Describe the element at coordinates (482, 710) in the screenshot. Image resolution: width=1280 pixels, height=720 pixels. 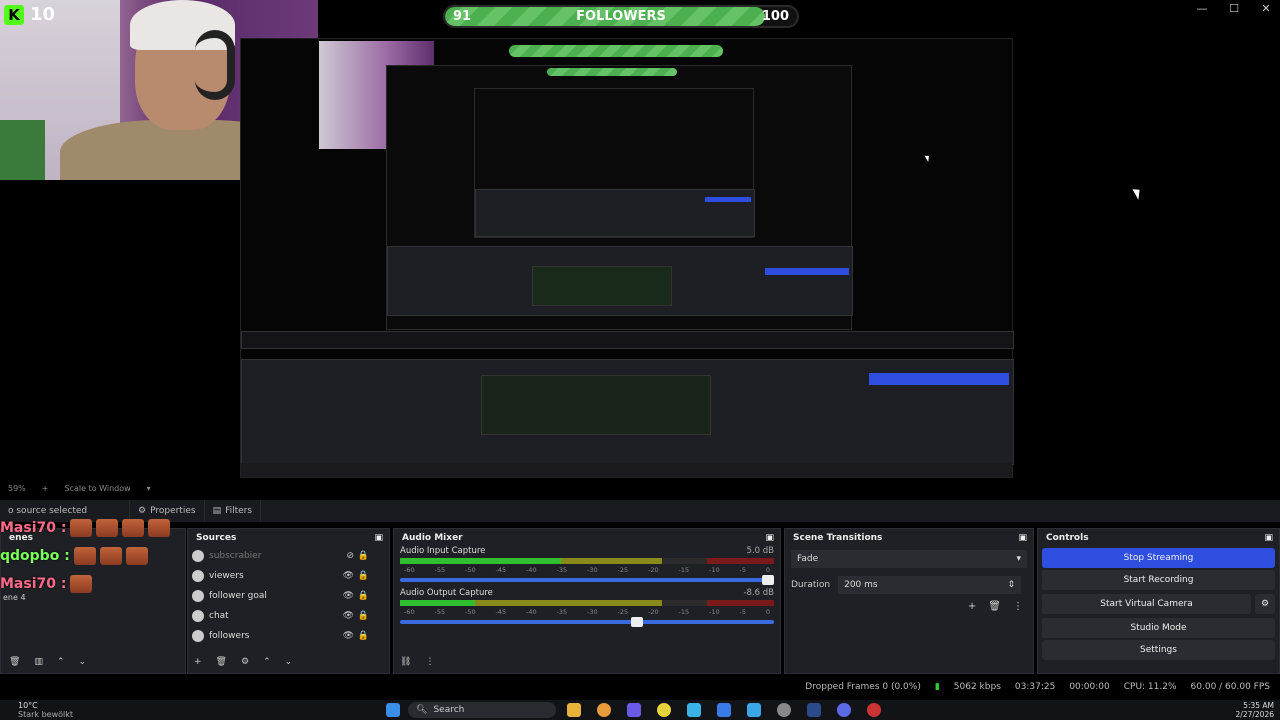
I see `taskbar-search: 🔍︎ Search` at that location.